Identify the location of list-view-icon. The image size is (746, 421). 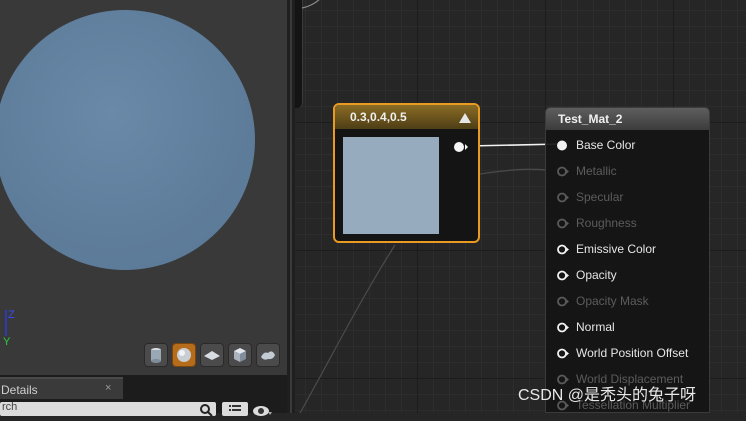
(235, 408).